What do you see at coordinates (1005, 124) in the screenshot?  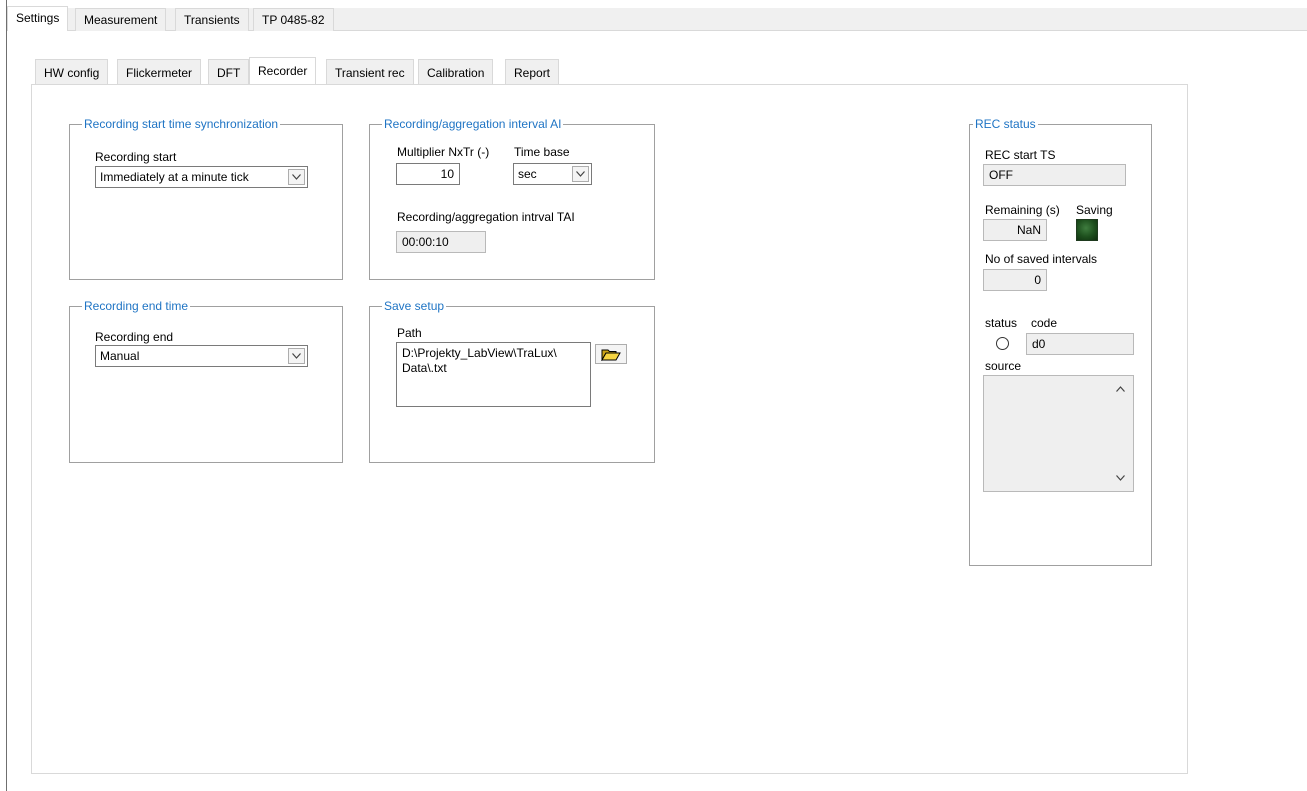 I see `rec-status-title: REC status` at bounding box center [1005, 124].